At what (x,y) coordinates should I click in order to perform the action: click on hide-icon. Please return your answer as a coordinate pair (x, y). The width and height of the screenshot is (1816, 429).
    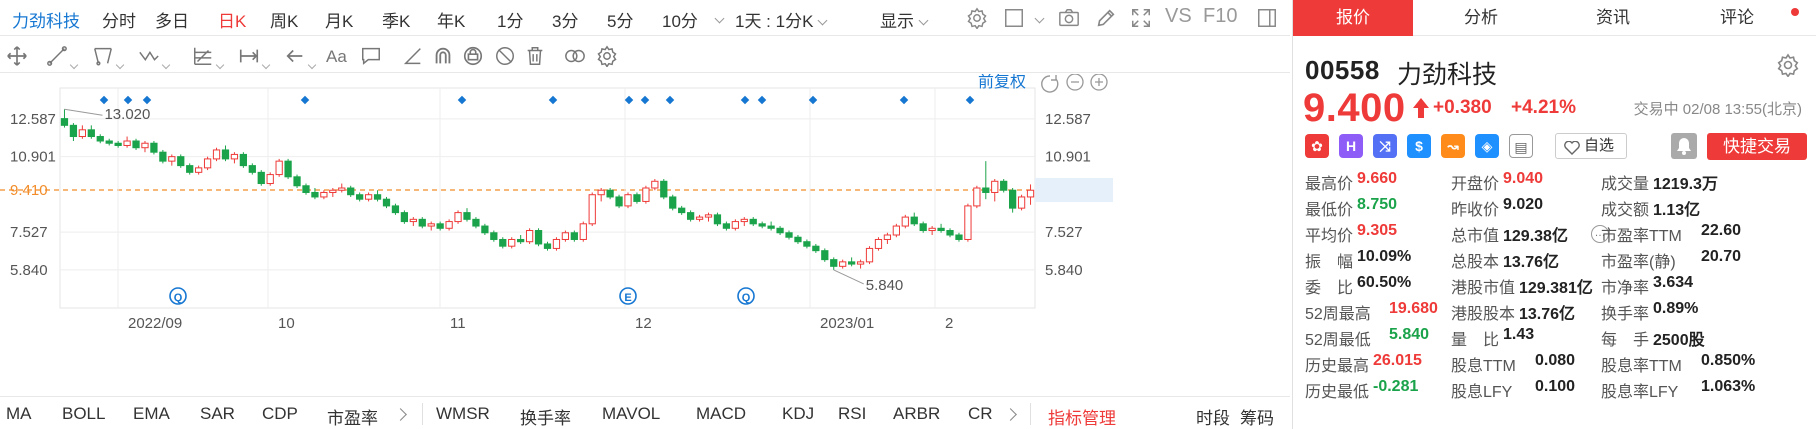
    Looking at the image, I should click on (505, 56).